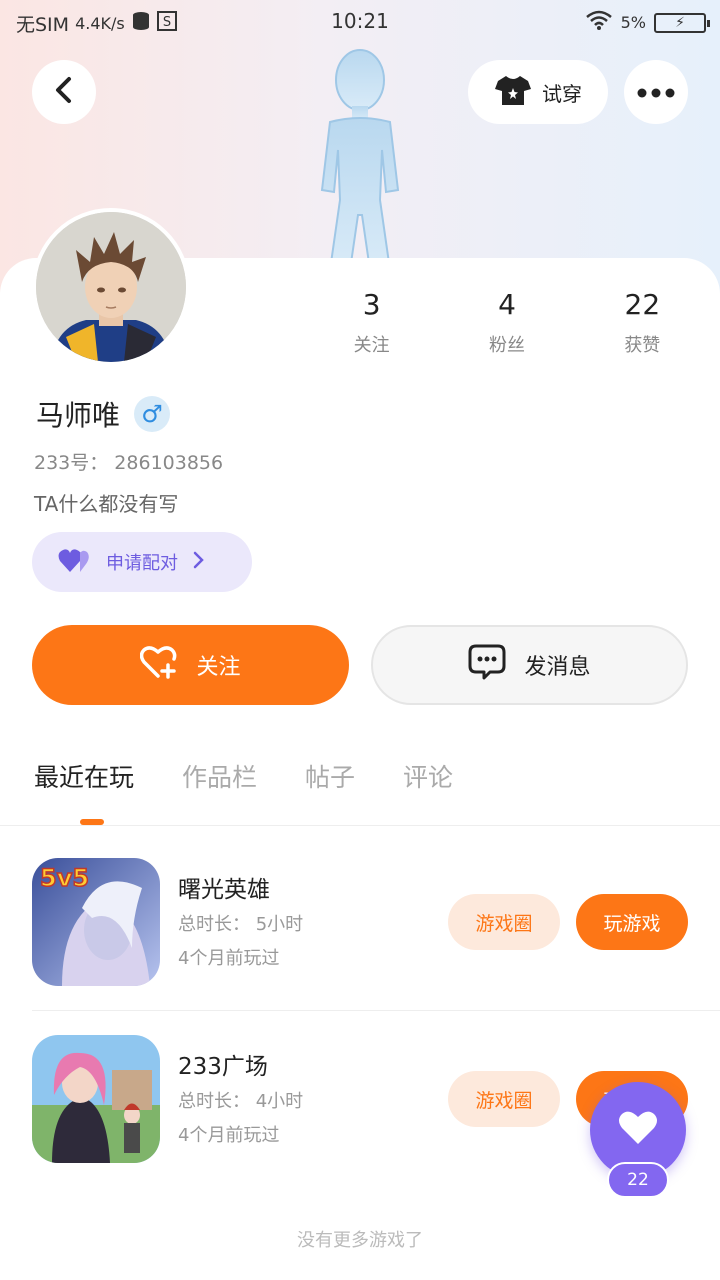  What do you see at coordinates (75, 562) in the screenshot?
I see `hearts-icon` at bounding box center [75, 562].